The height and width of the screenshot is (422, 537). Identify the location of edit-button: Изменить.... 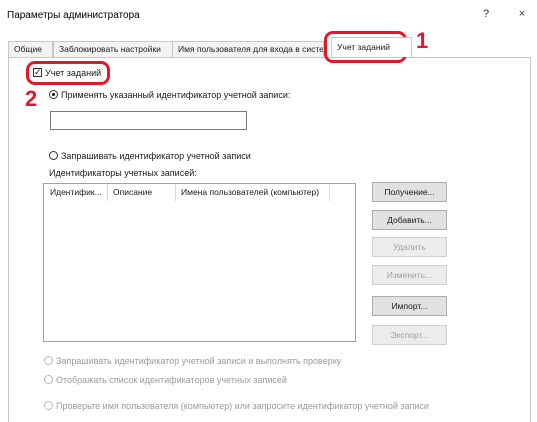
(409, 275).